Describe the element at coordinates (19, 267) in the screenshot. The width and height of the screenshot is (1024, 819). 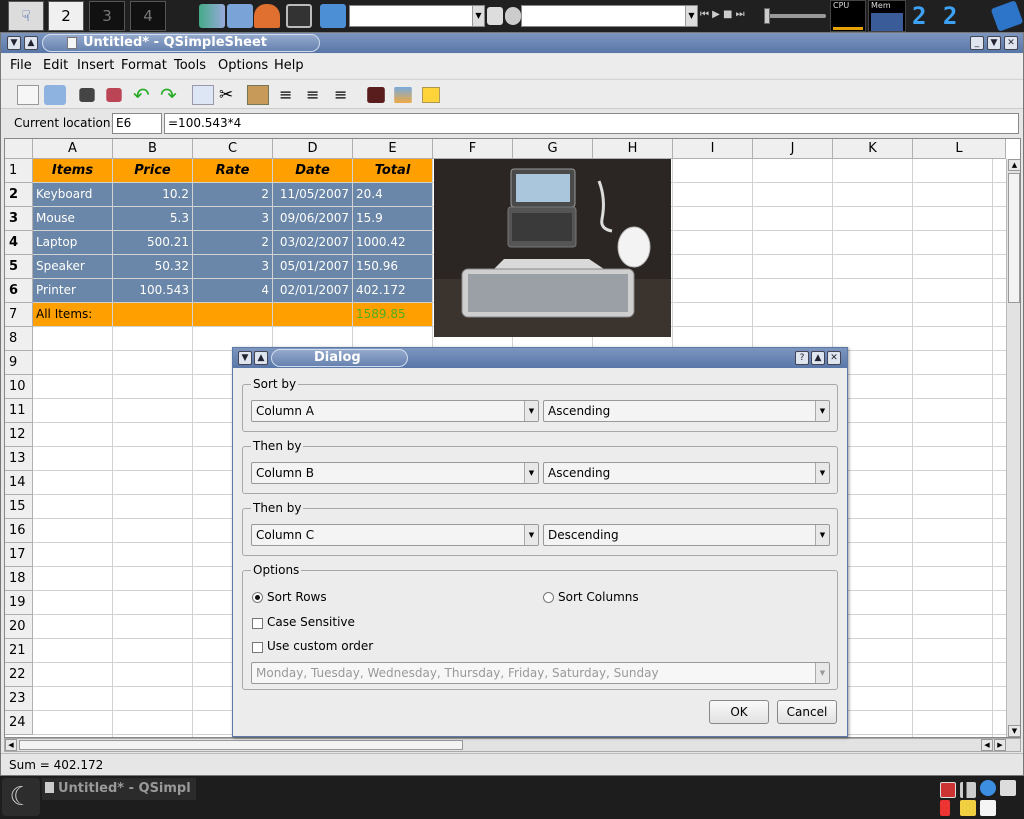
I see `row-header: 5` at that location.